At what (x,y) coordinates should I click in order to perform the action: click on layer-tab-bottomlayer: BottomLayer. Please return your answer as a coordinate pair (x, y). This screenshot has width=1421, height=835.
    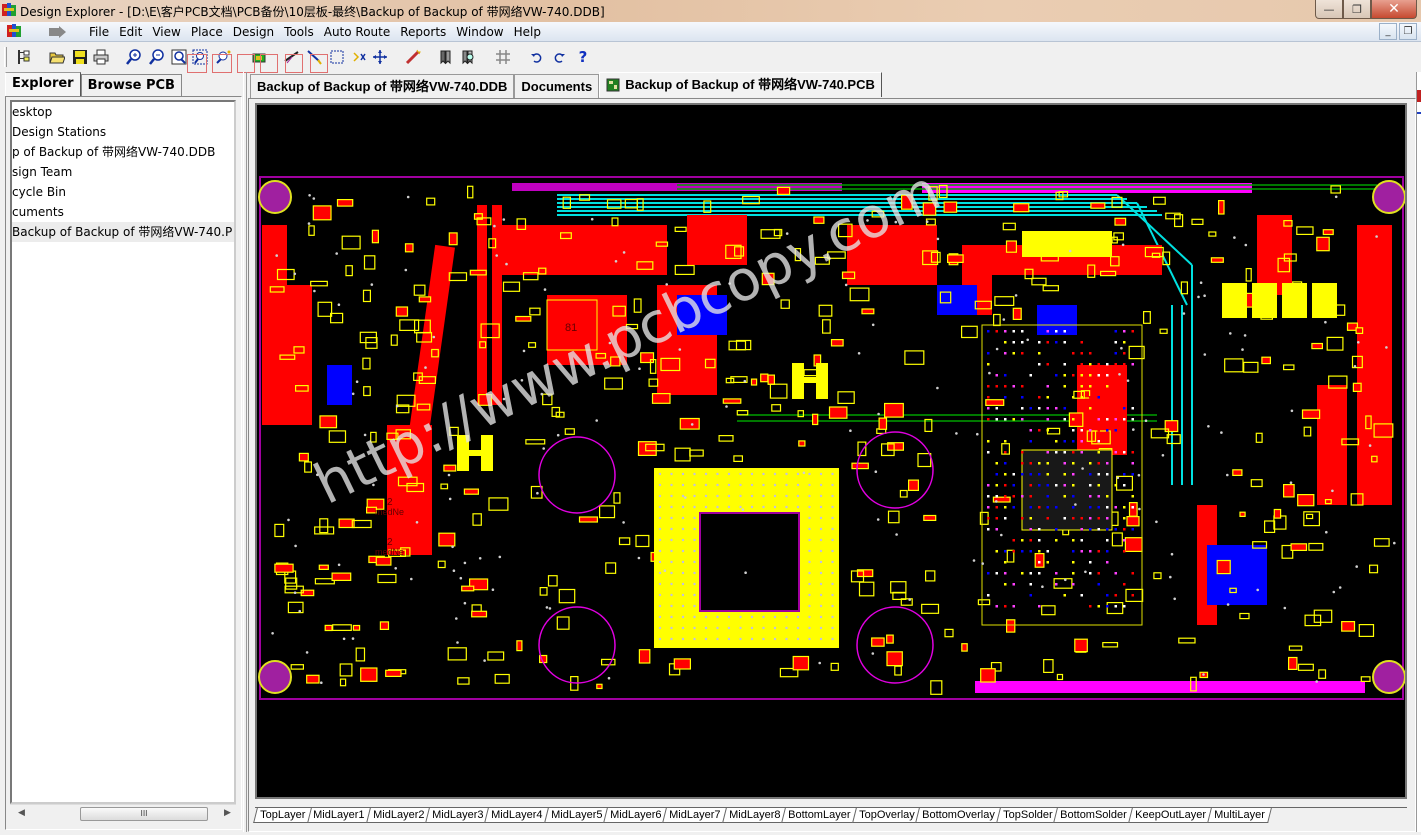
    Looking at the image, I should click on (819, 815).